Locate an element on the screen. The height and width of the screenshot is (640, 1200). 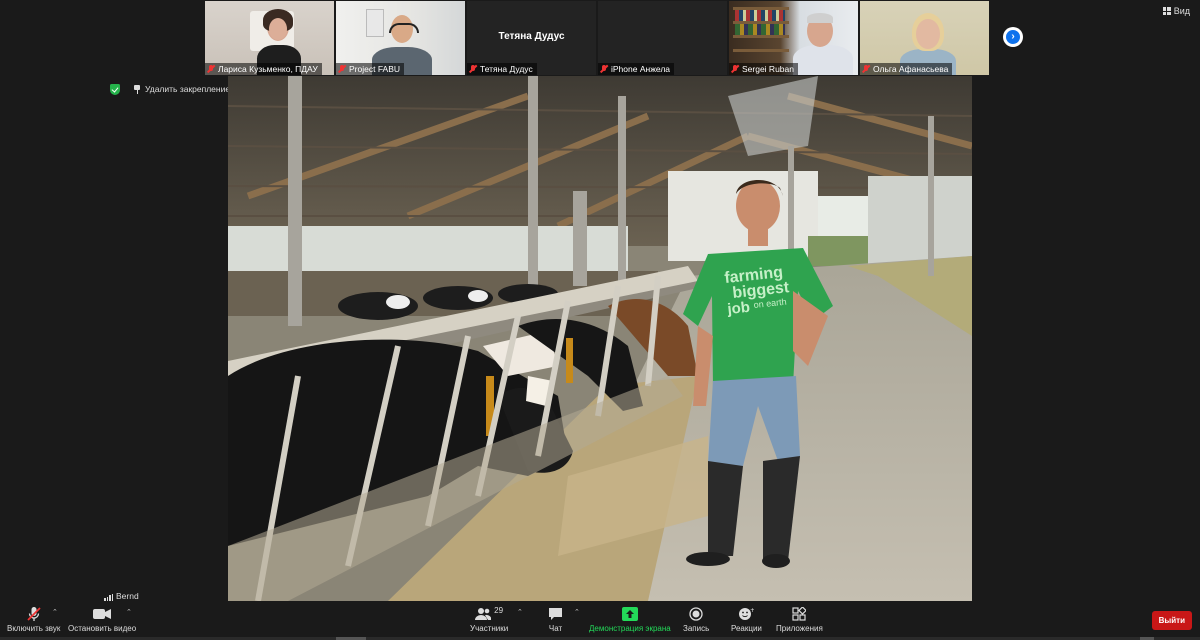
participant-name-tag: Лариса Кузьменко, ПДАУ is located at coordinates (263, 69).